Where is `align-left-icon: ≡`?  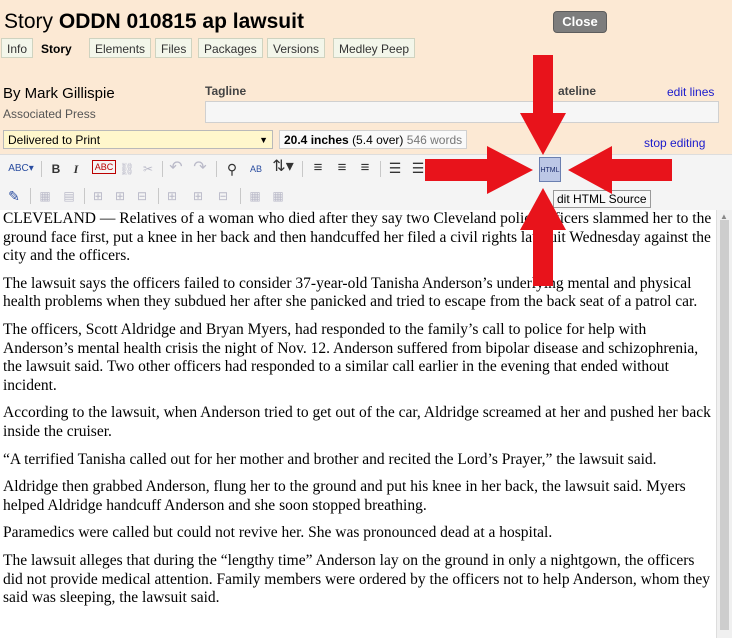
align-left-icon: ≡ is located at coordinates (318, 168).